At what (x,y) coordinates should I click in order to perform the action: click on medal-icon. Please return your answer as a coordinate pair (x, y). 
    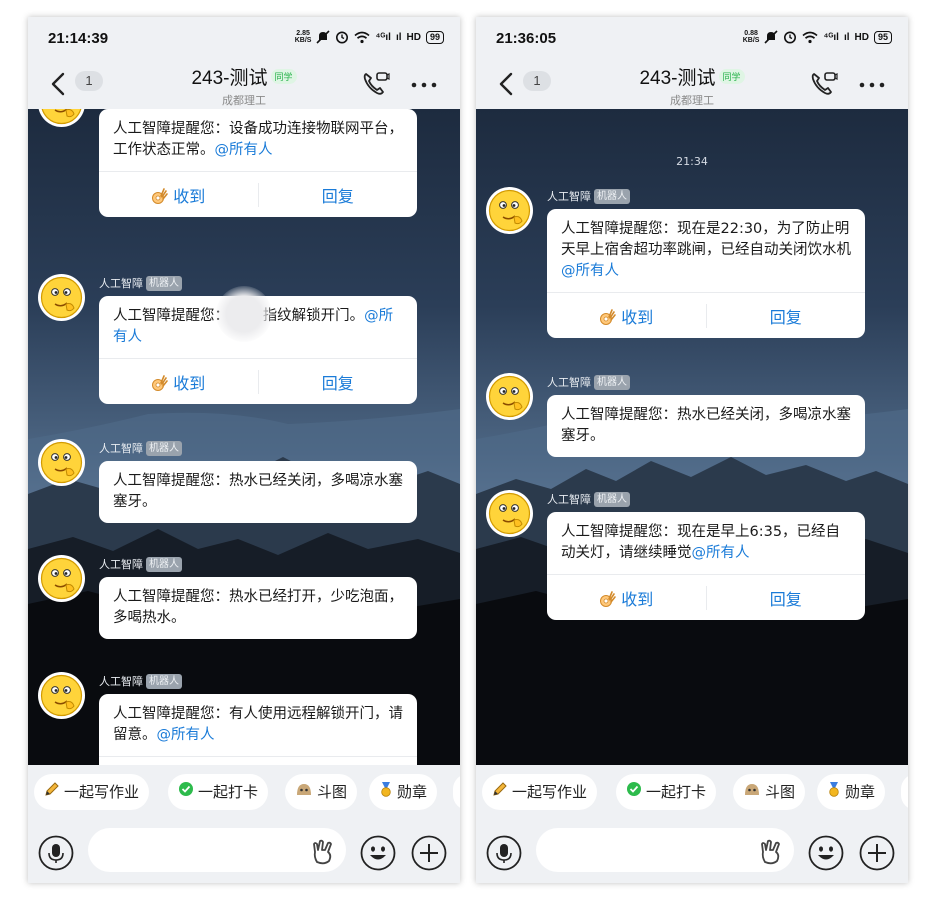
    Looking at the image, I should click on (834, 789).